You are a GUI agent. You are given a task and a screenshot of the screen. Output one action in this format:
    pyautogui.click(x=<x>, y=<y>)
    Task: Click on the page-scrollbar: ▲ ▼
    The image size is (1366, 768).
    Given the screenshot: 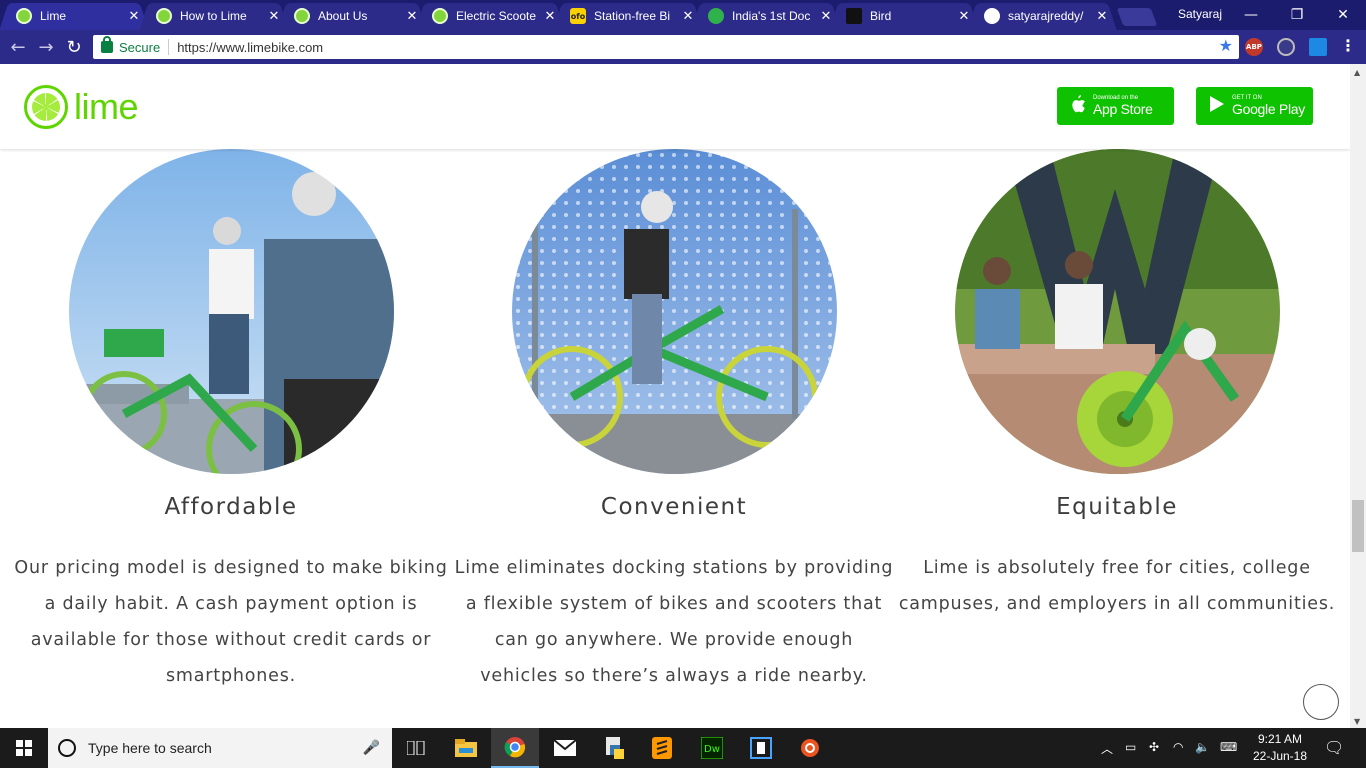 What is the action you would take?
    pyautogui.click(x=1358, y=396)
    